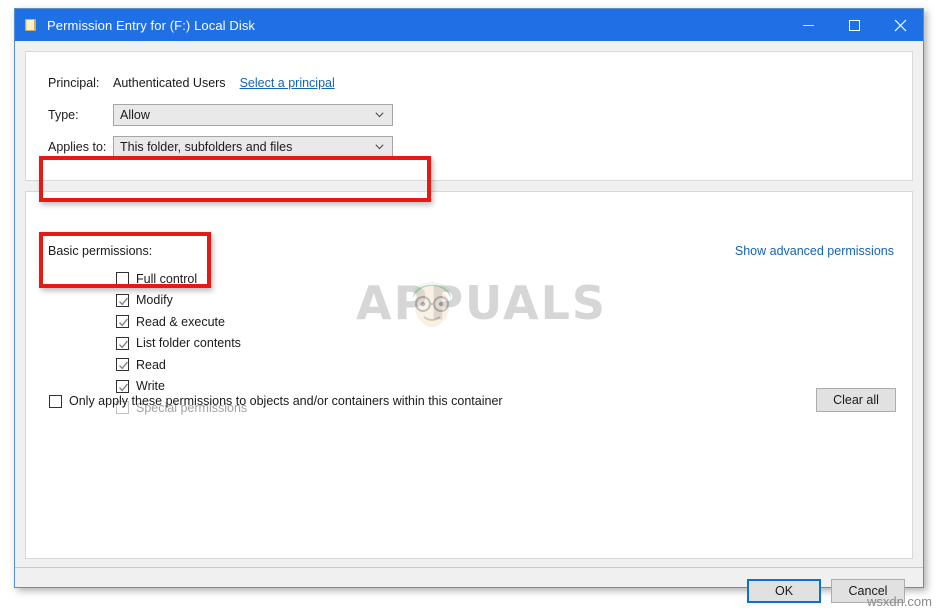  What do you see at coordinates (469, 25) in the screenshot?
I see `title-bar: Permission Entry for (F:) Local Disk` at bounding box center [469, 25].